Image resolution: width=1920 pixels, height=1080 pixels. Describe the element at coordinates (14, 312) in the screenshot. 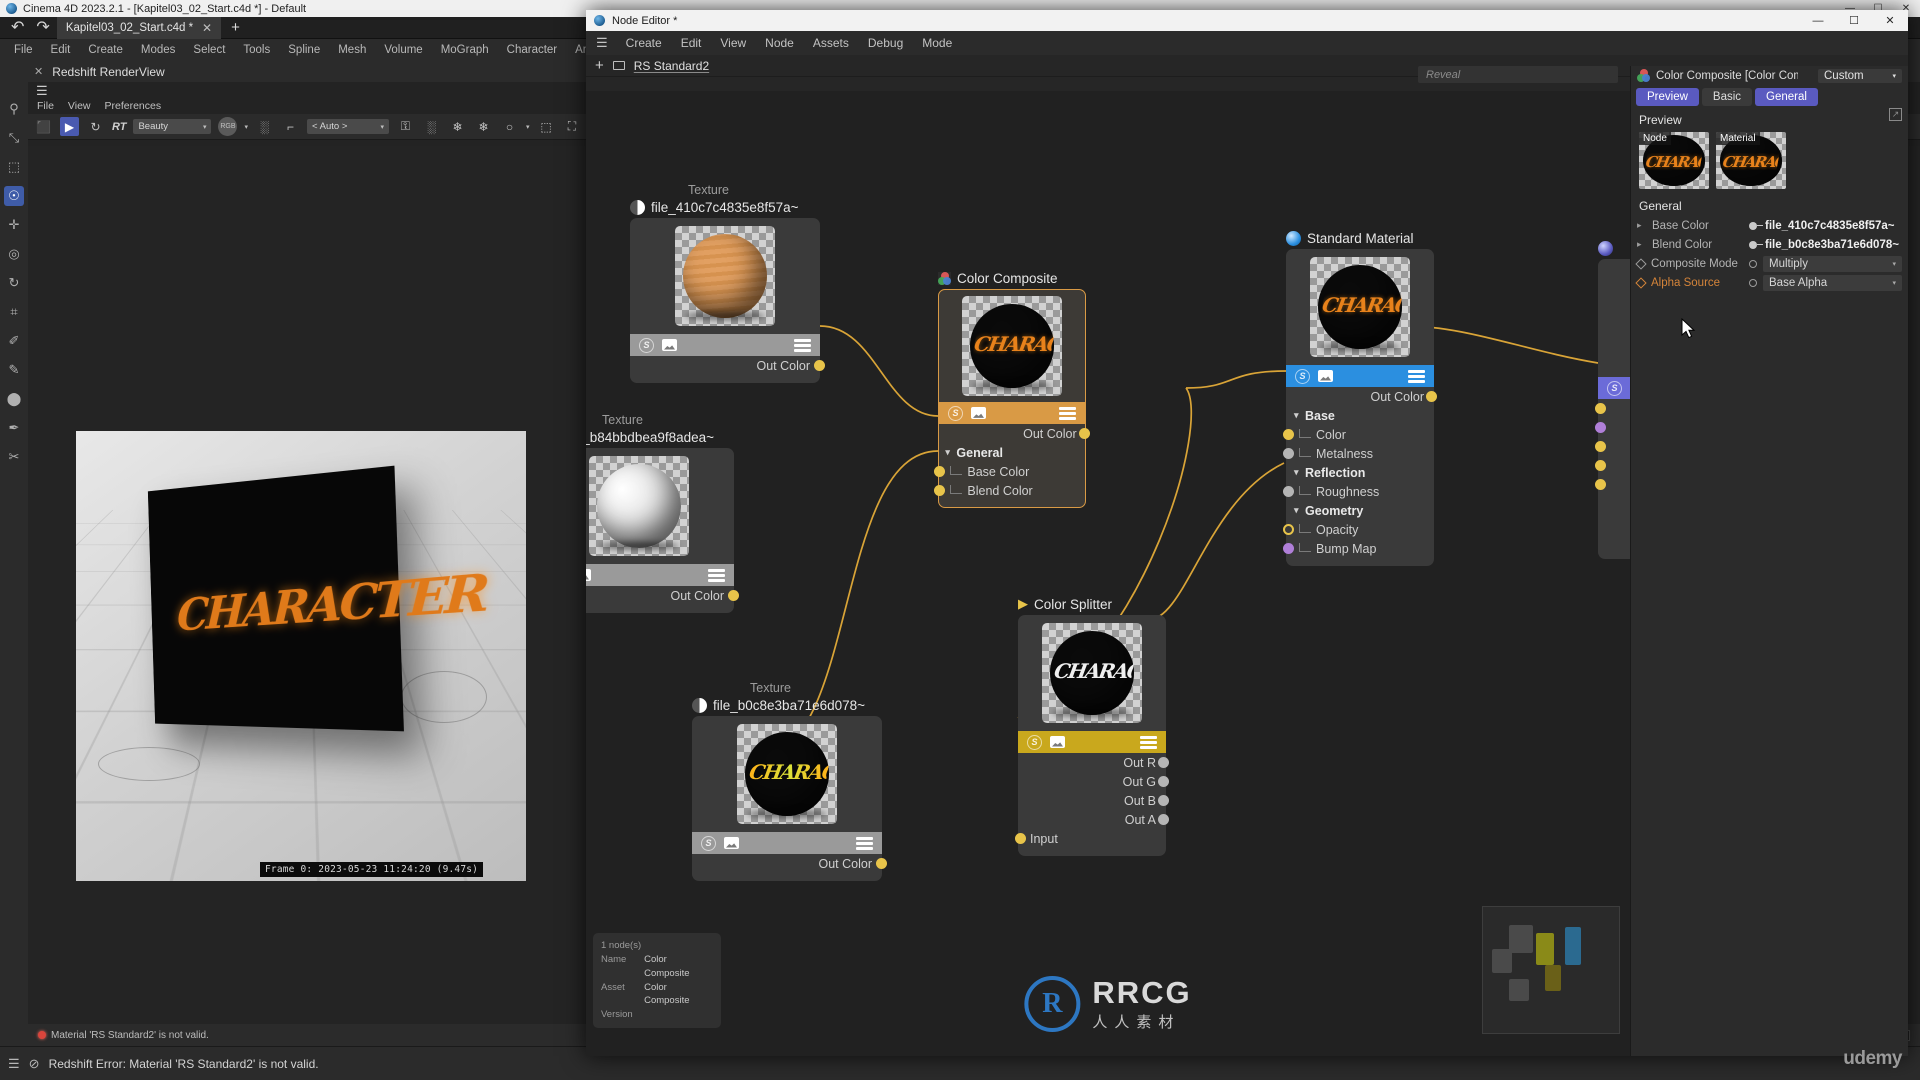

I see `axis-icon: ⌗` at that location.